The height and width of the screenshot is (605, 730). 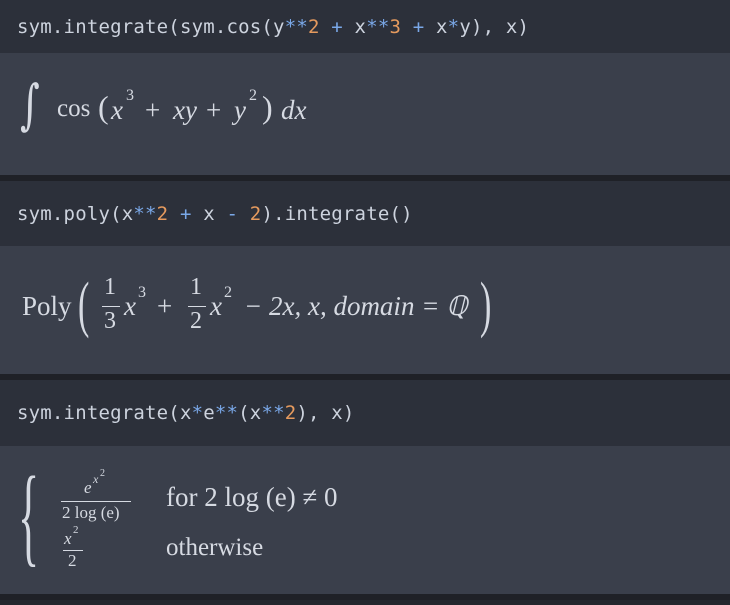 I want to click on code-text: sym.integrate(sym.cos(y, so click(x=151, y=26).